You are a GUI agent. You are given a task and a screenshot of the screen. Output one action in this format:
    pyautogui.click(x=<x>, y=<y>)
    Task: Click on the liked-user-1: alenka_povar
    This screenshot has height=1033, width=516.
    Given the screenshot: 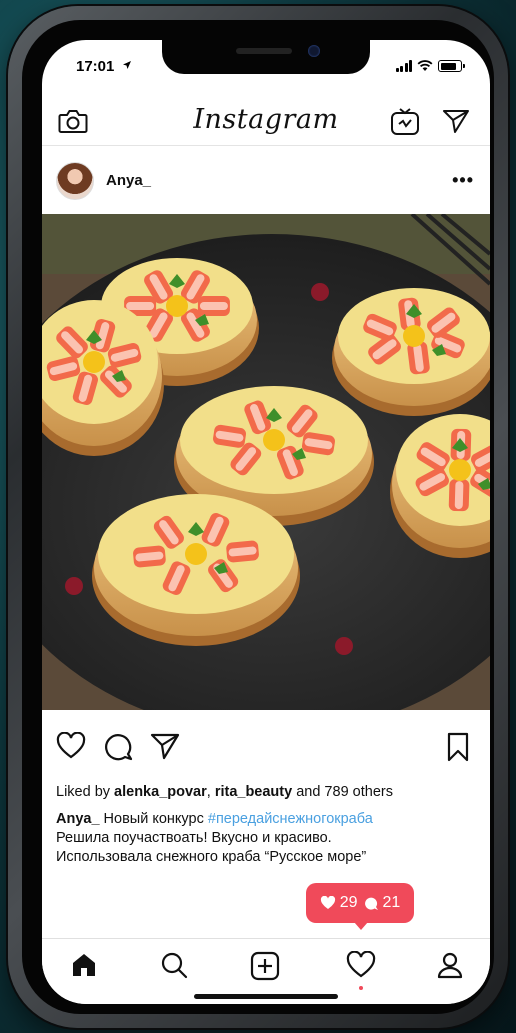 What is the action you would take?
    pyautogui.click(x=160, y=792)
    